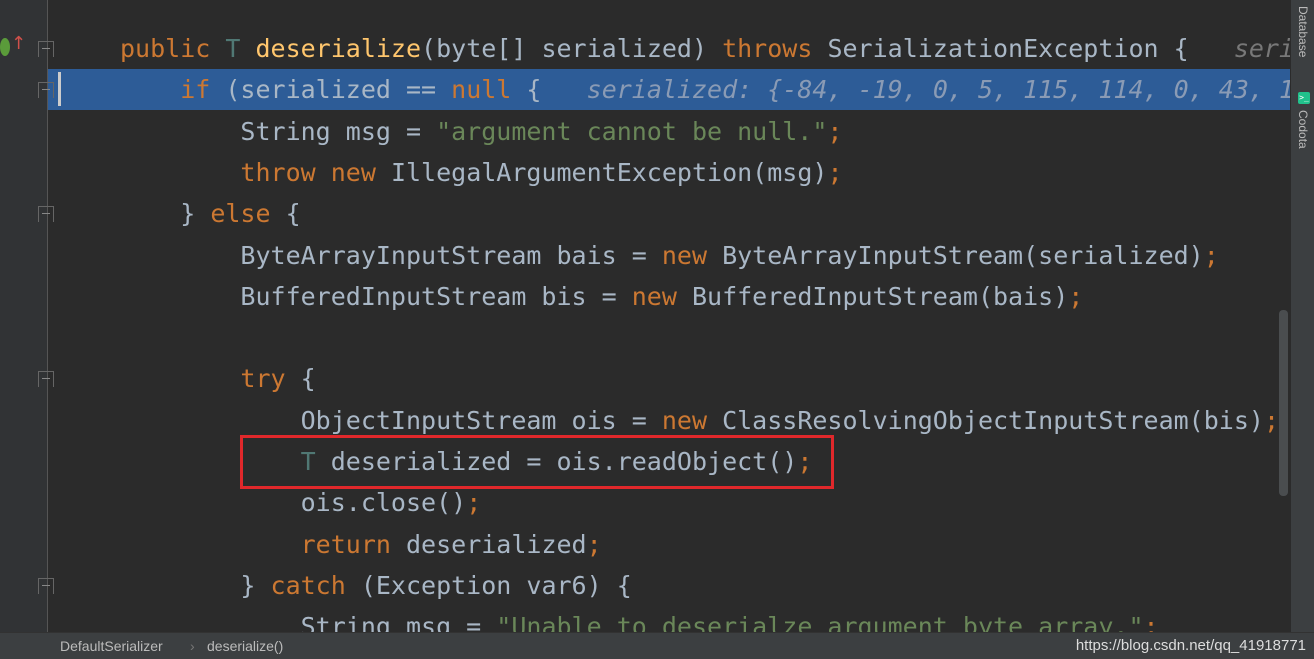 This screenshot has height=659, width=1314. Describe the element at coordinates (669, 544) in the screenshot. I see `code-line: return deserialized;` at that location.